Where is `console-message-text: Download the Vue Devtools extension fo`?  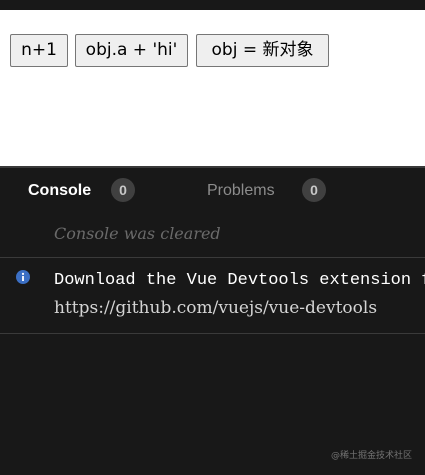 console-message-text: Download the Vue Devtools extension fo is located at coordinates (239, 280).